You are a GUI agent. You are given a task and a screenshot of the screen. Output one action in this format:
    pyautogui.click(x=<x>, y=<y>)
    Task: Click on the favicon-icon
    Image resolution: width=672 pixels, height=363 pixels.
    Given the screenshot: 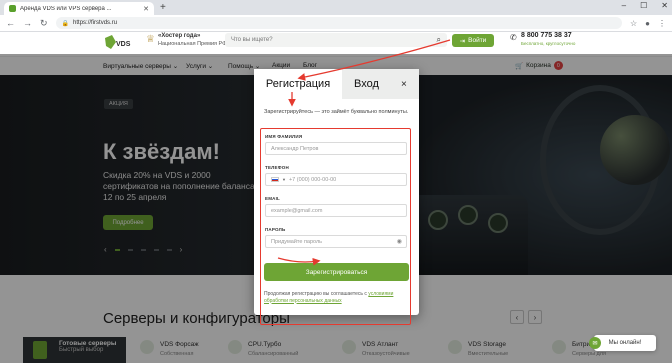 What is the action you would take?
    pyautogui.click(x=12, y=8)
    